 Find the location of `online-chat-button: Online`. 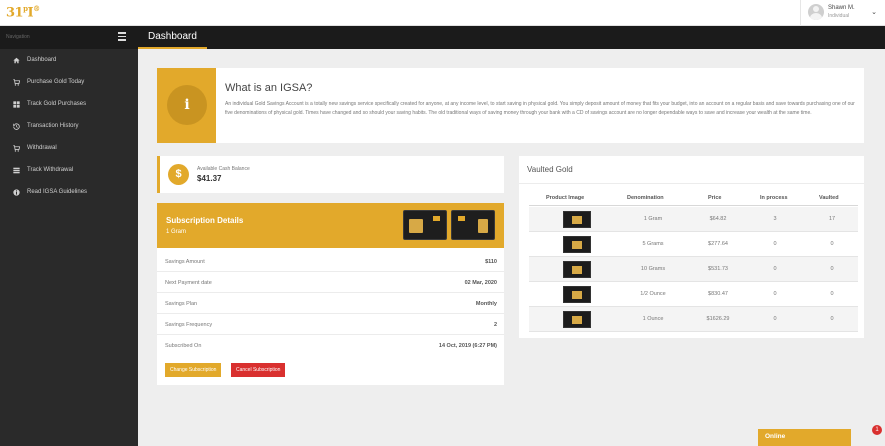

online-chat-button: Online is located at coordinates (804, 437).